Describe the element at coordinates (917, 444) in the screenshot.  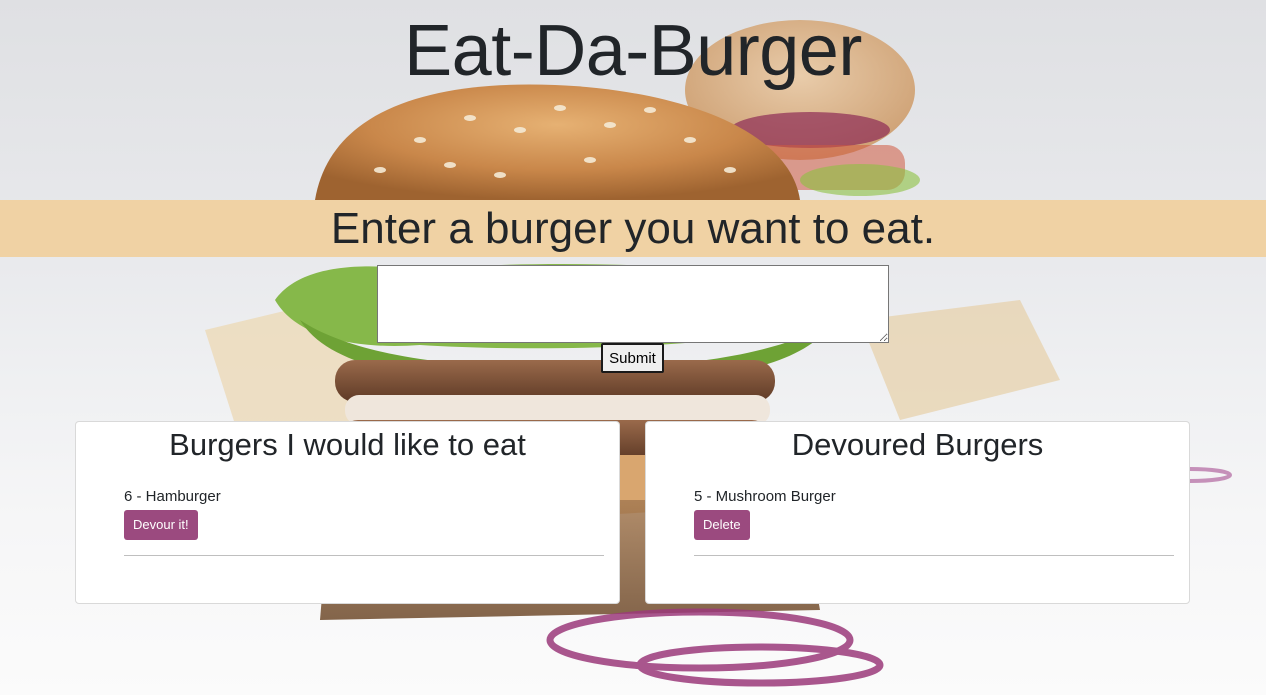
I see `devoured-burgers-title: Devoured Burgers` at that location.